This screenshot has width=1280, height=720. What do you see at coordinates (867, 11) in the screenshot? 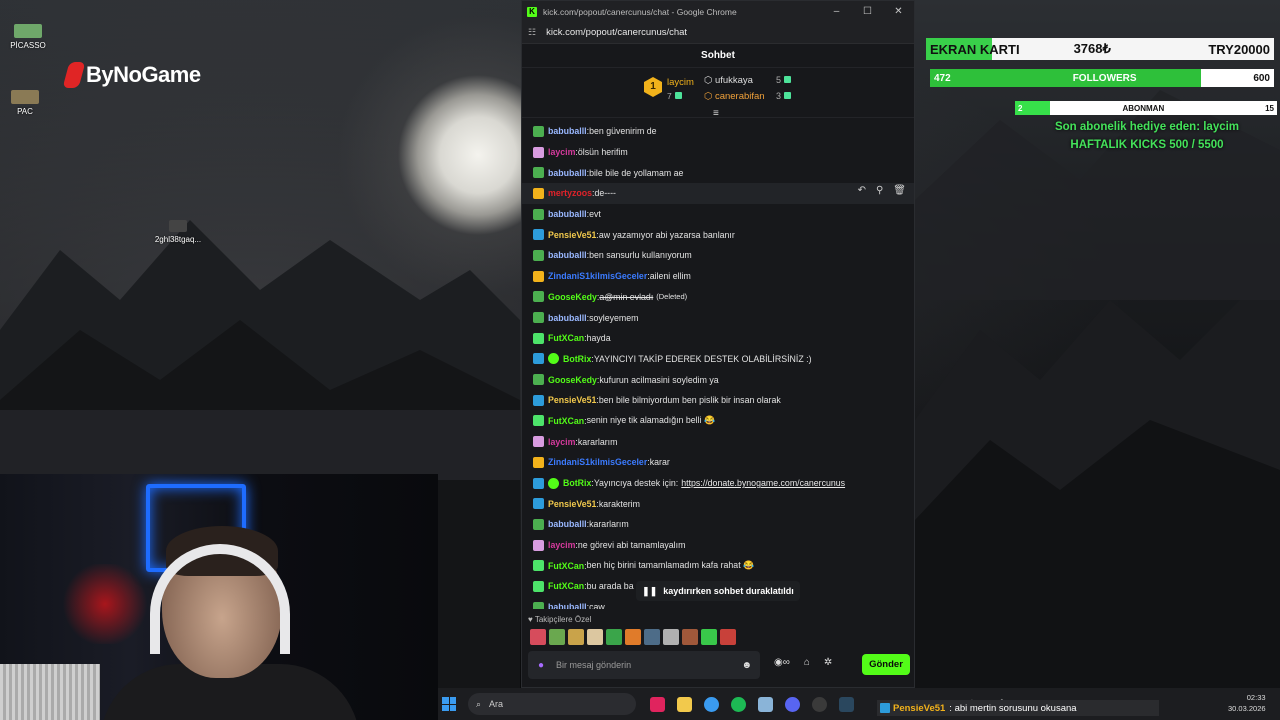
I see `maximize-button: ☐` at bounding box center [867, 11].